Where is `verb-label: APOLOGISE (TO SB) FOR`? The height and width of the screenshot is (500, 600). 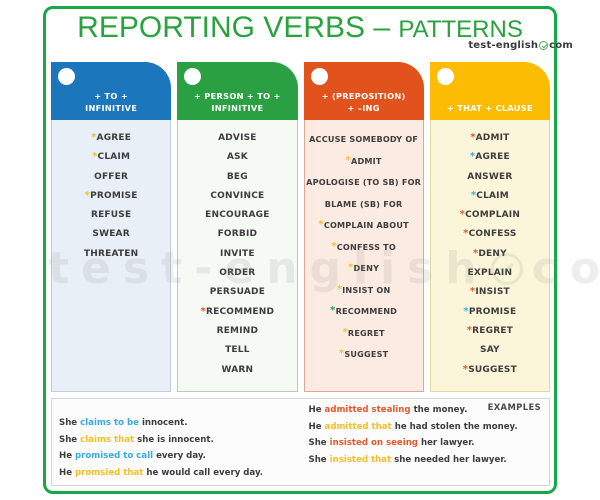 verb-label: APOLOGISE (TO SB) FOR is located at coordinates (364, 182).